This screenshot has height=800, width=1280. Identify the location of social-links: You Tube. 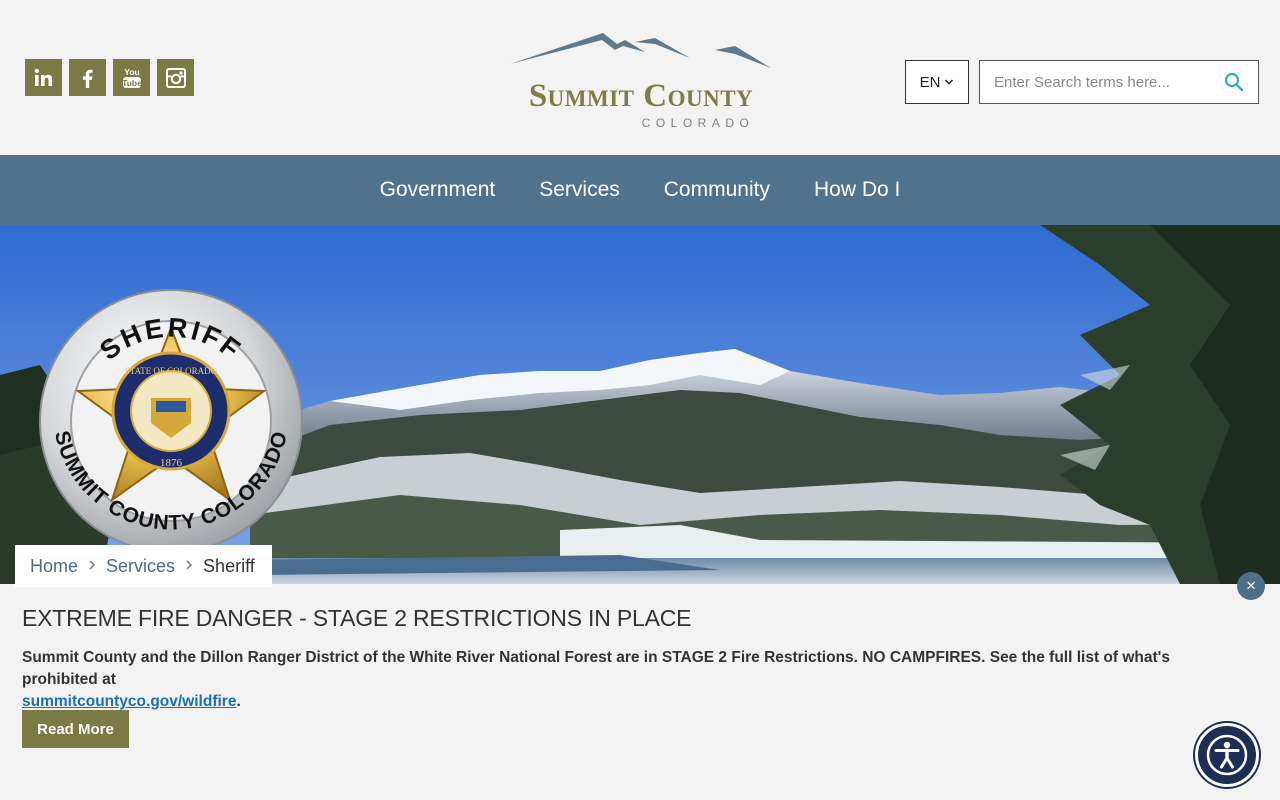
(109, 77).